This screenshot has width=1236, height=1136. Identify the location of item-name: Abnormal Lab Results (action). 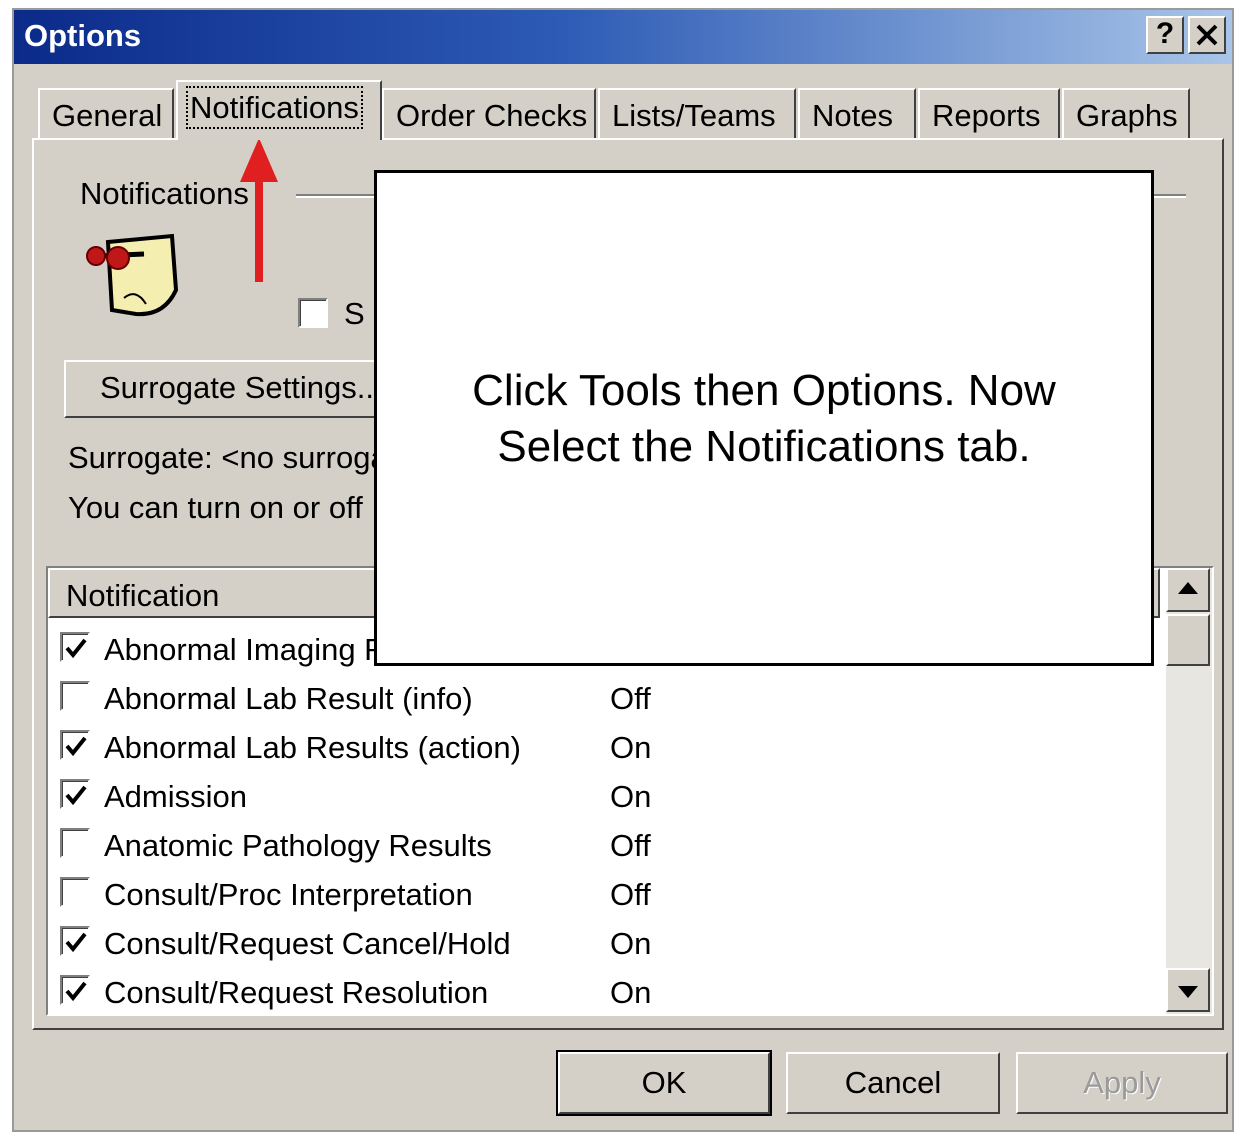
(312, 747).